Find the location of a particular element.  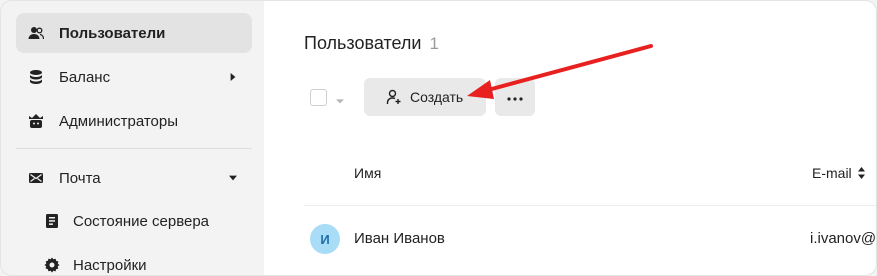

avatar: И is located at coordinates (325, 239).